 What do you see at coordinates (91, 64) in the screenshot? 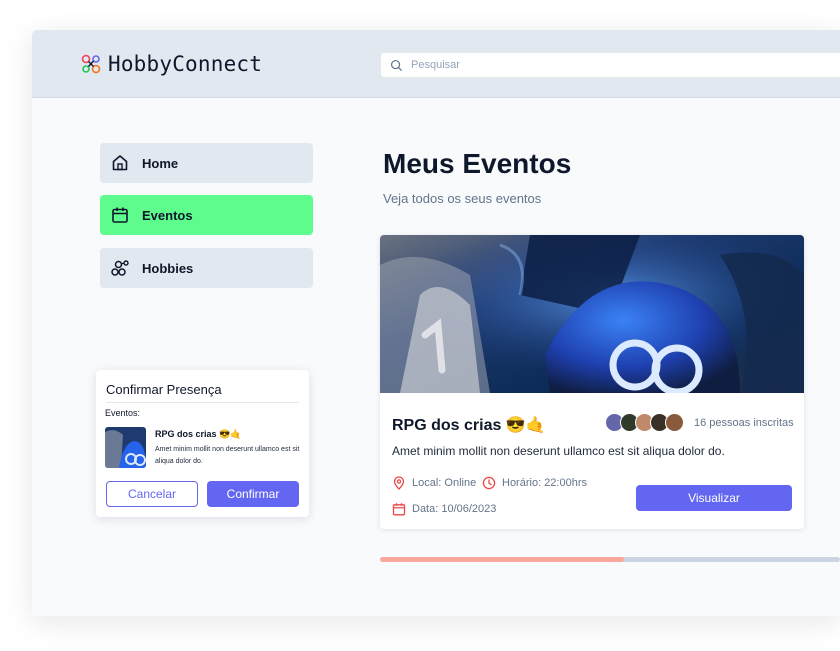
I see `logo-icon` at bounding box center [91, 64].